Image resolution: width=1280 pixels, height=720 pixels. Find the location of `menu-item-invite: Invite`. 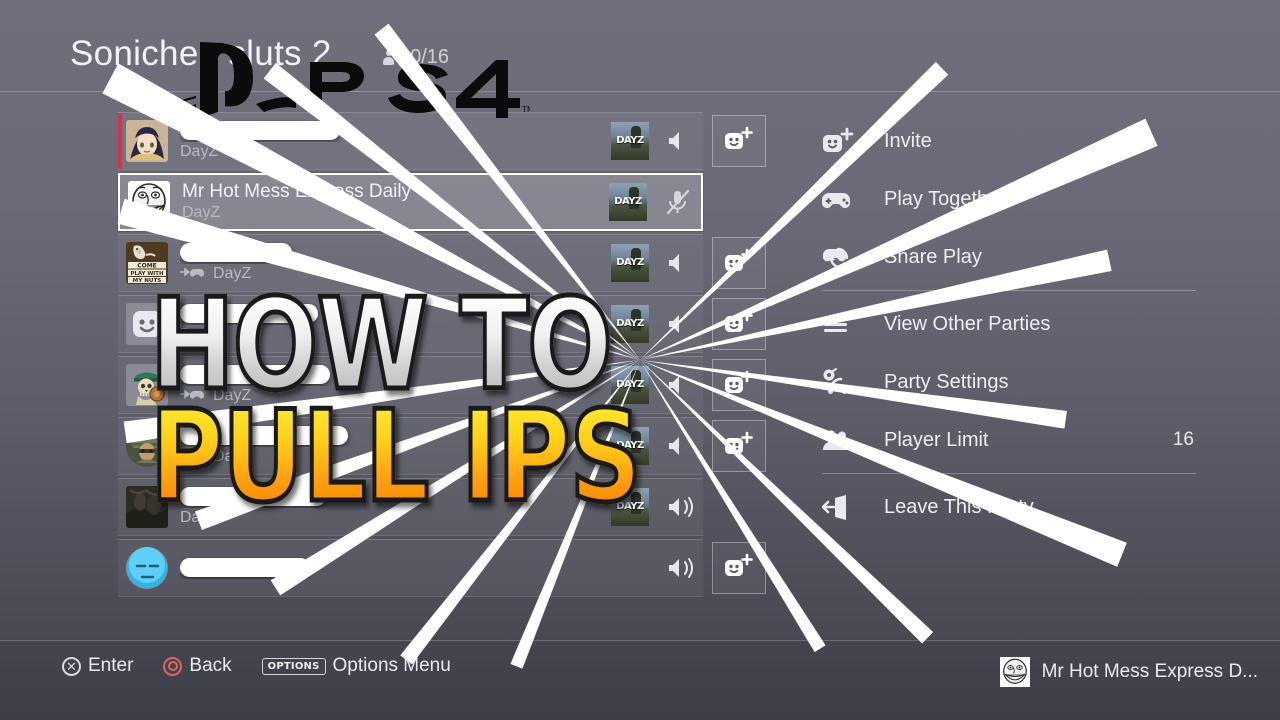

menu-item-invite: Invite is located at coordinates (1022, 141).